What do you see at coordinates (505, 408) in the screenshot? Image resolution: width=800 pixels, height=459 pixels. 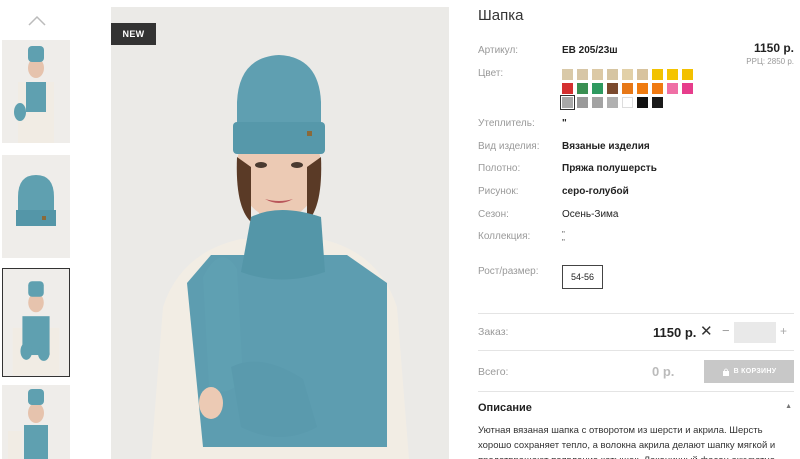 I see `description-title: Описание` at bounding box center [505, 408].